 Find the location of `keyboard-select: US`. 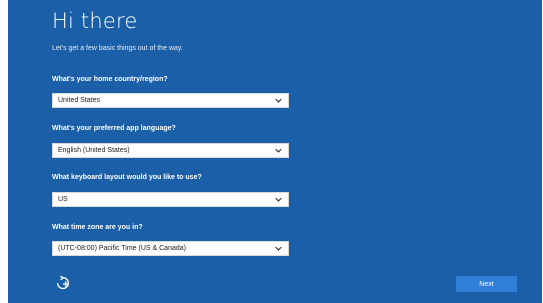

keyboard-select: US is located at coordinates (170, 199).